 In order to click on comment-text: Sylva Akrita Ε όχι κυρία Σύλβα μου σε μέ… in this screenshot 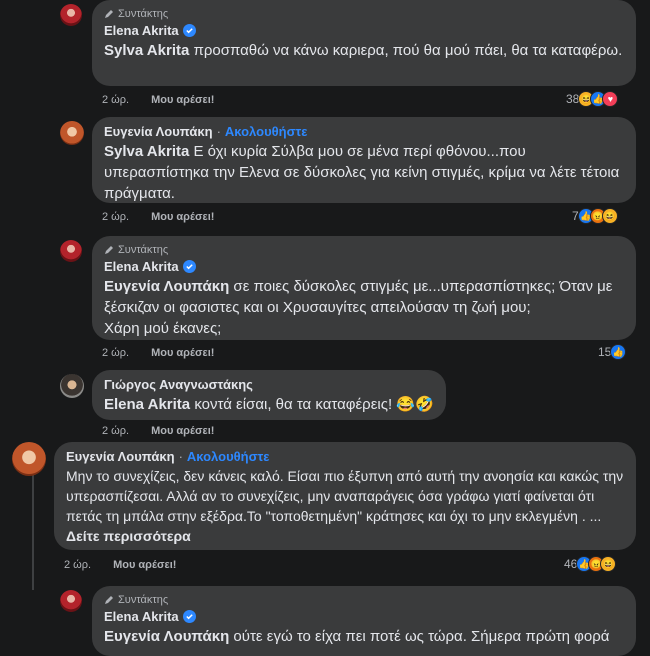, I will do `click(362, 172)`.